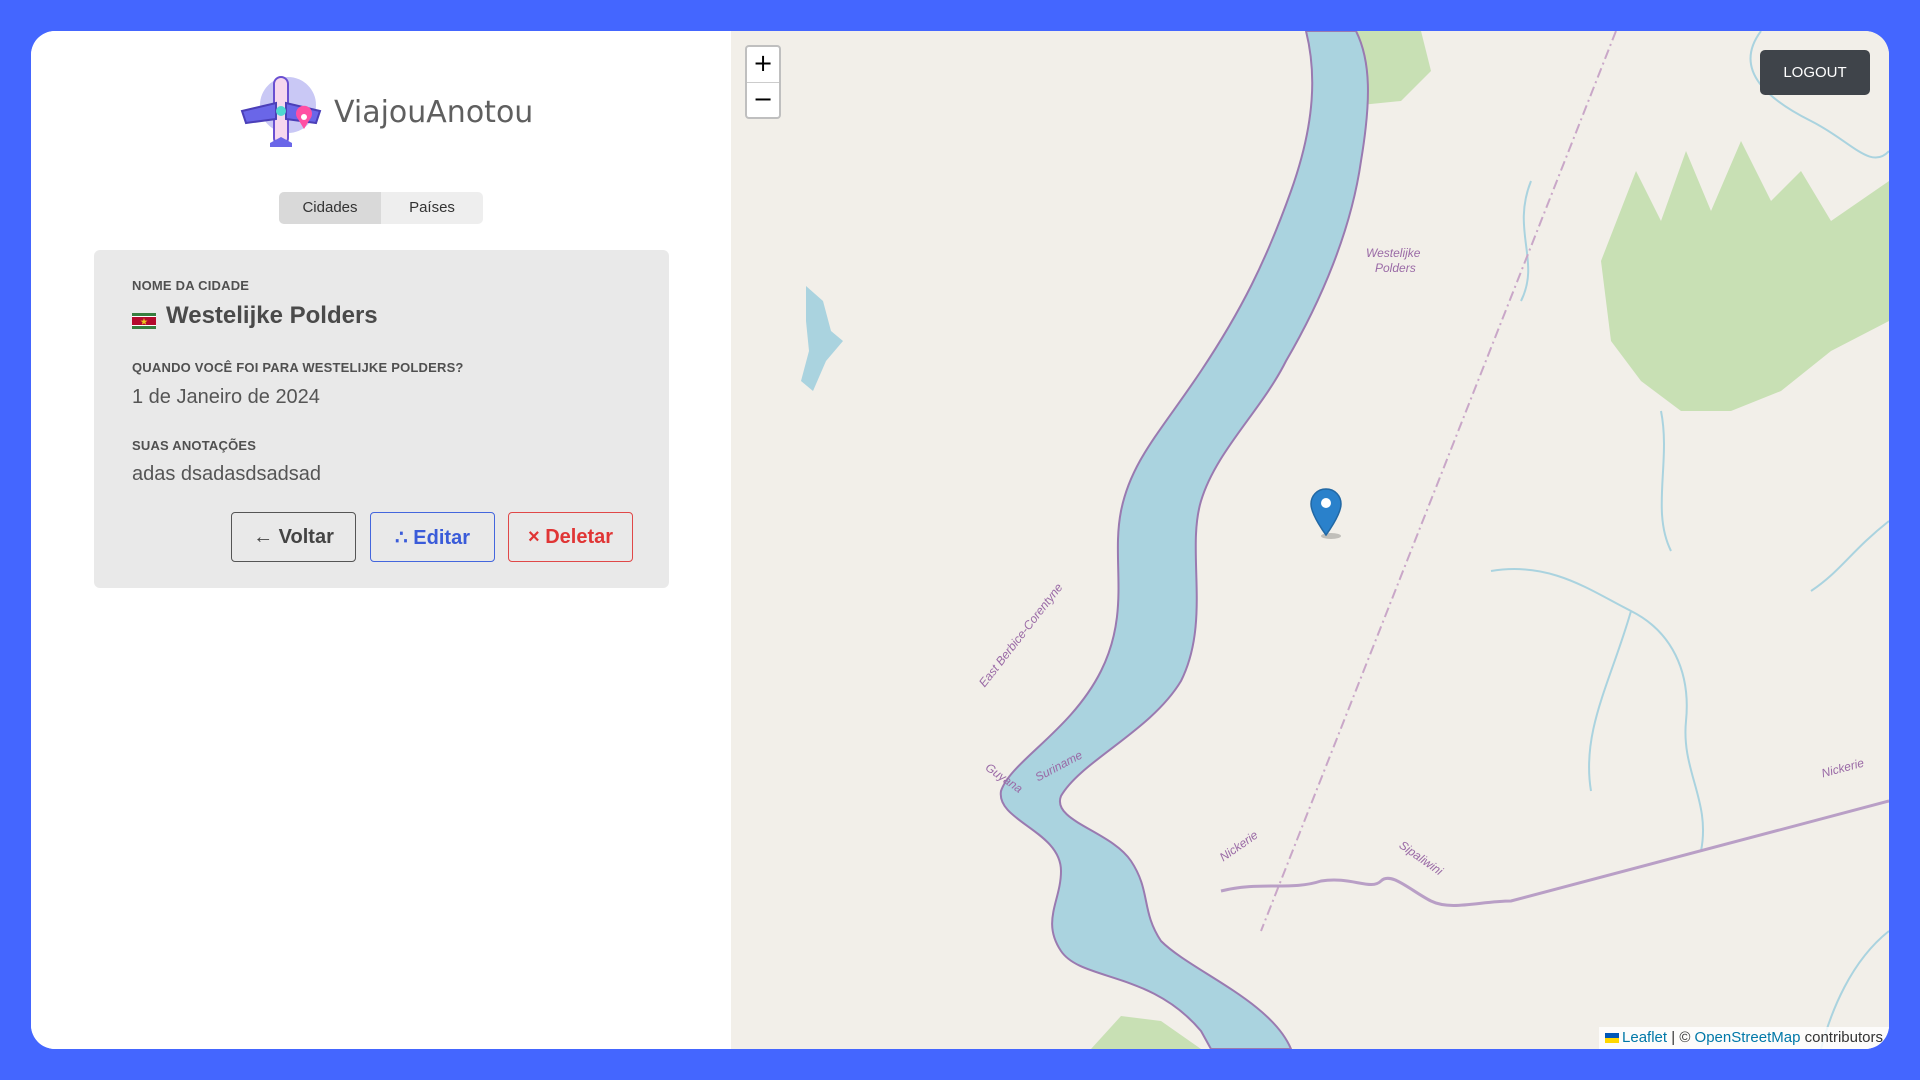 The image size is (1920, 1080). I want to click on notes-value: adas dsadasdsadsad, so click(227, 474).